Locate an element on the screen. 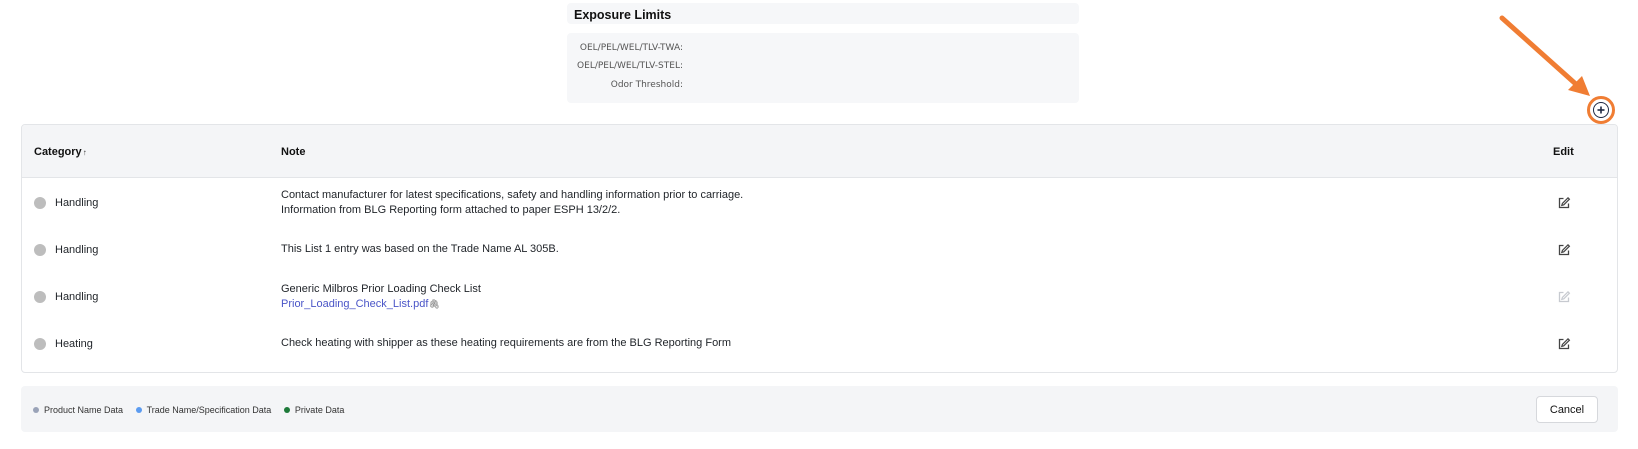 The width and height of the screenshot is (1638, 449). add-note-button is located at coordinates (1601, 110).